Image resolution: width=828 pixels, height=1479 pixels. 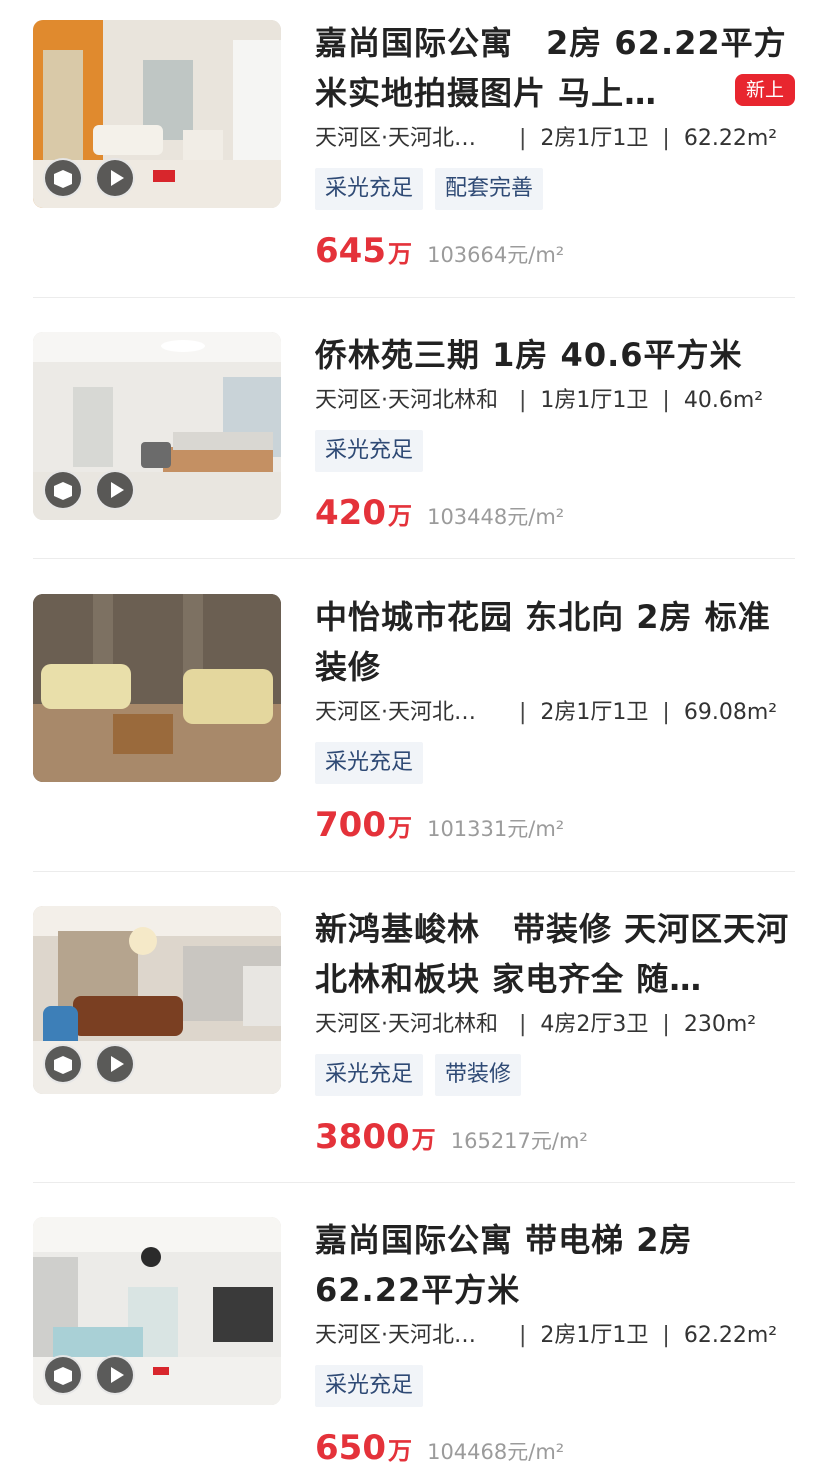 I want to click on listing-title: 嘉尚国际公寓 带电梯 2房 62.22平方米, so click(x=556, y=1265).